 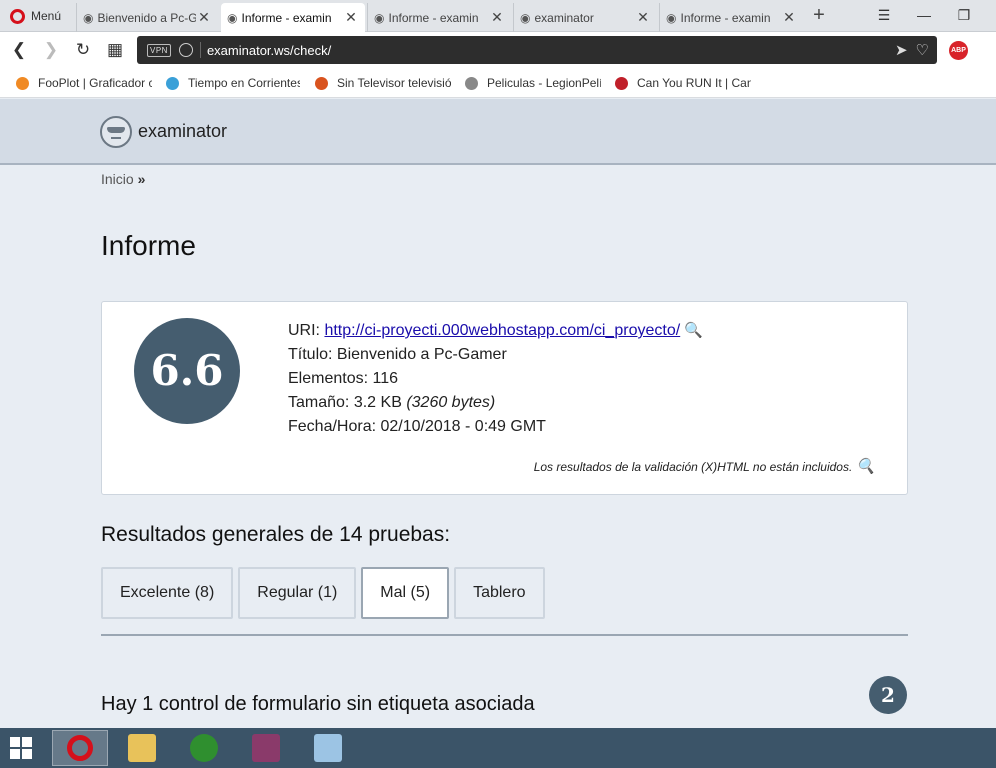 I want to click on vpn-badge: VPN, so click(x=159, y=50).